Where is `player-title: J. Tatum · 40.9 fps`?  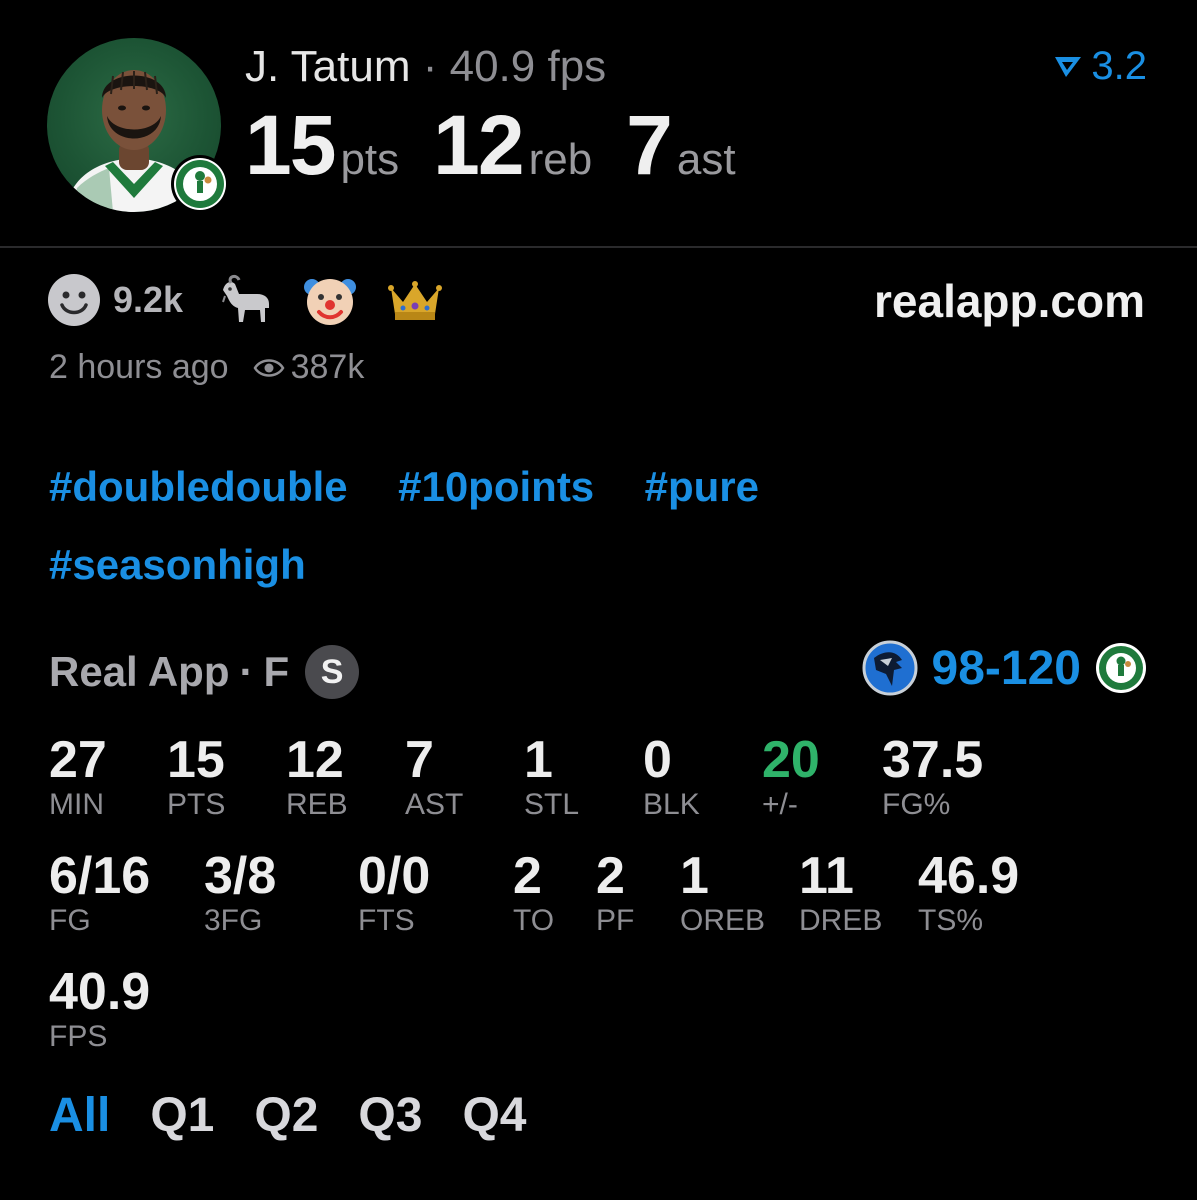
player-title: J. Tatum · 40.9 fps is located at coordinates (425, 67).